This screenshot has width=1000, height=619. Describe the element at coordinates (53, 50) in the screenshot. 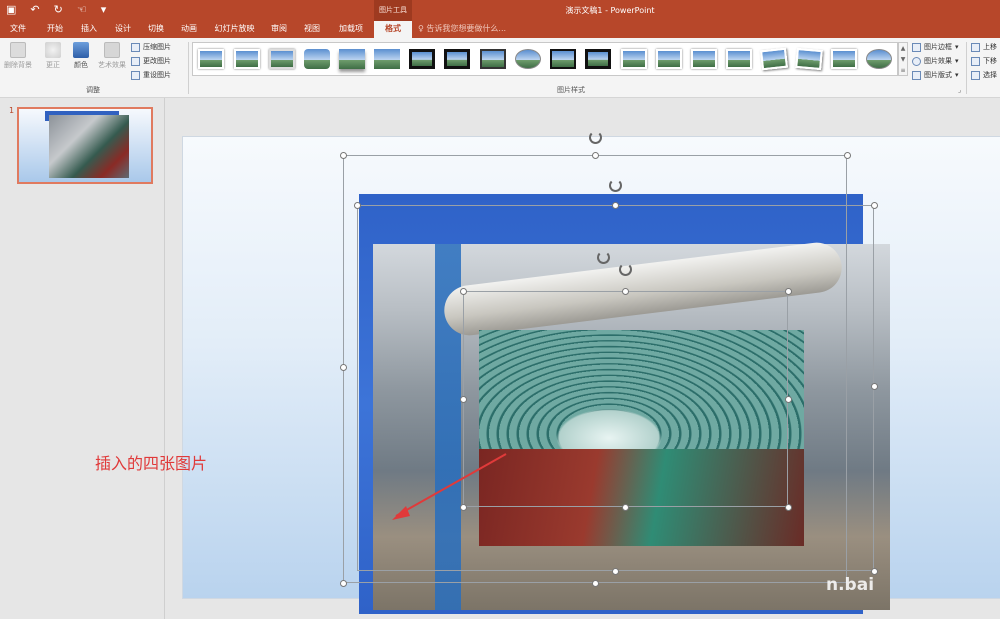

I see `sun-icon` at that location.